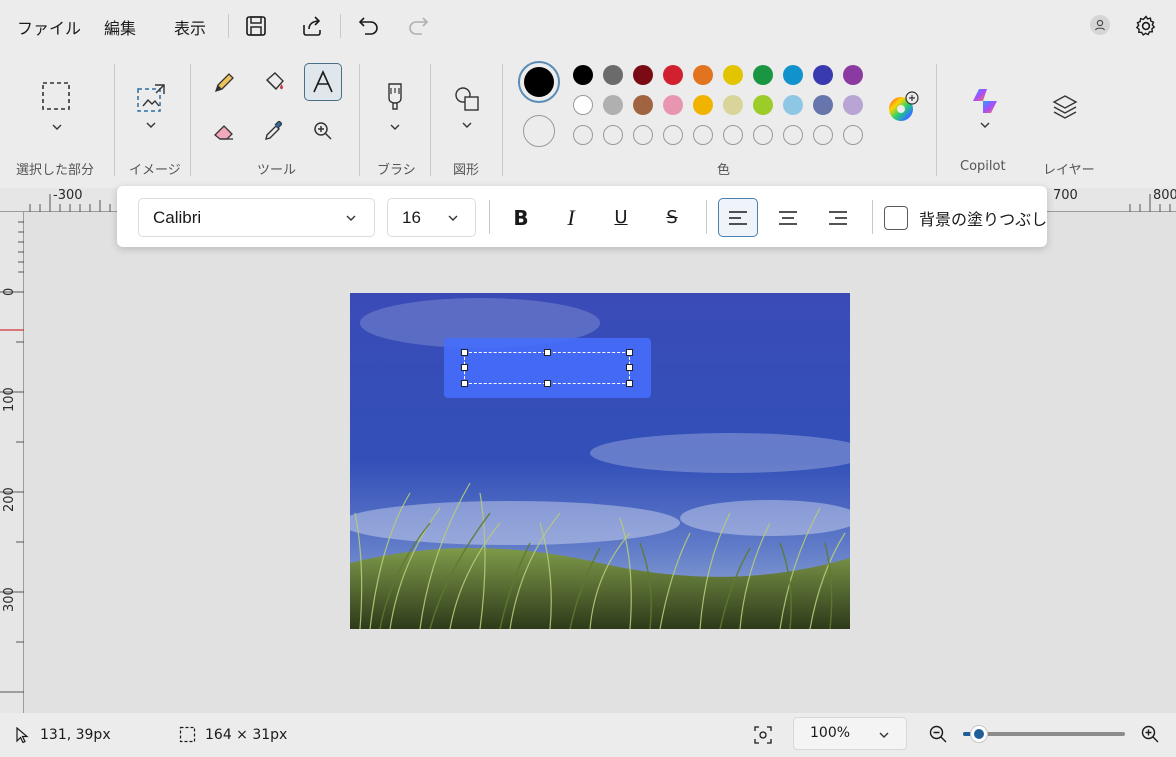  What do you see at coordinates (151, 98) in the screenshot?
I see `image-tool-button` at bounding box center [151, 98].